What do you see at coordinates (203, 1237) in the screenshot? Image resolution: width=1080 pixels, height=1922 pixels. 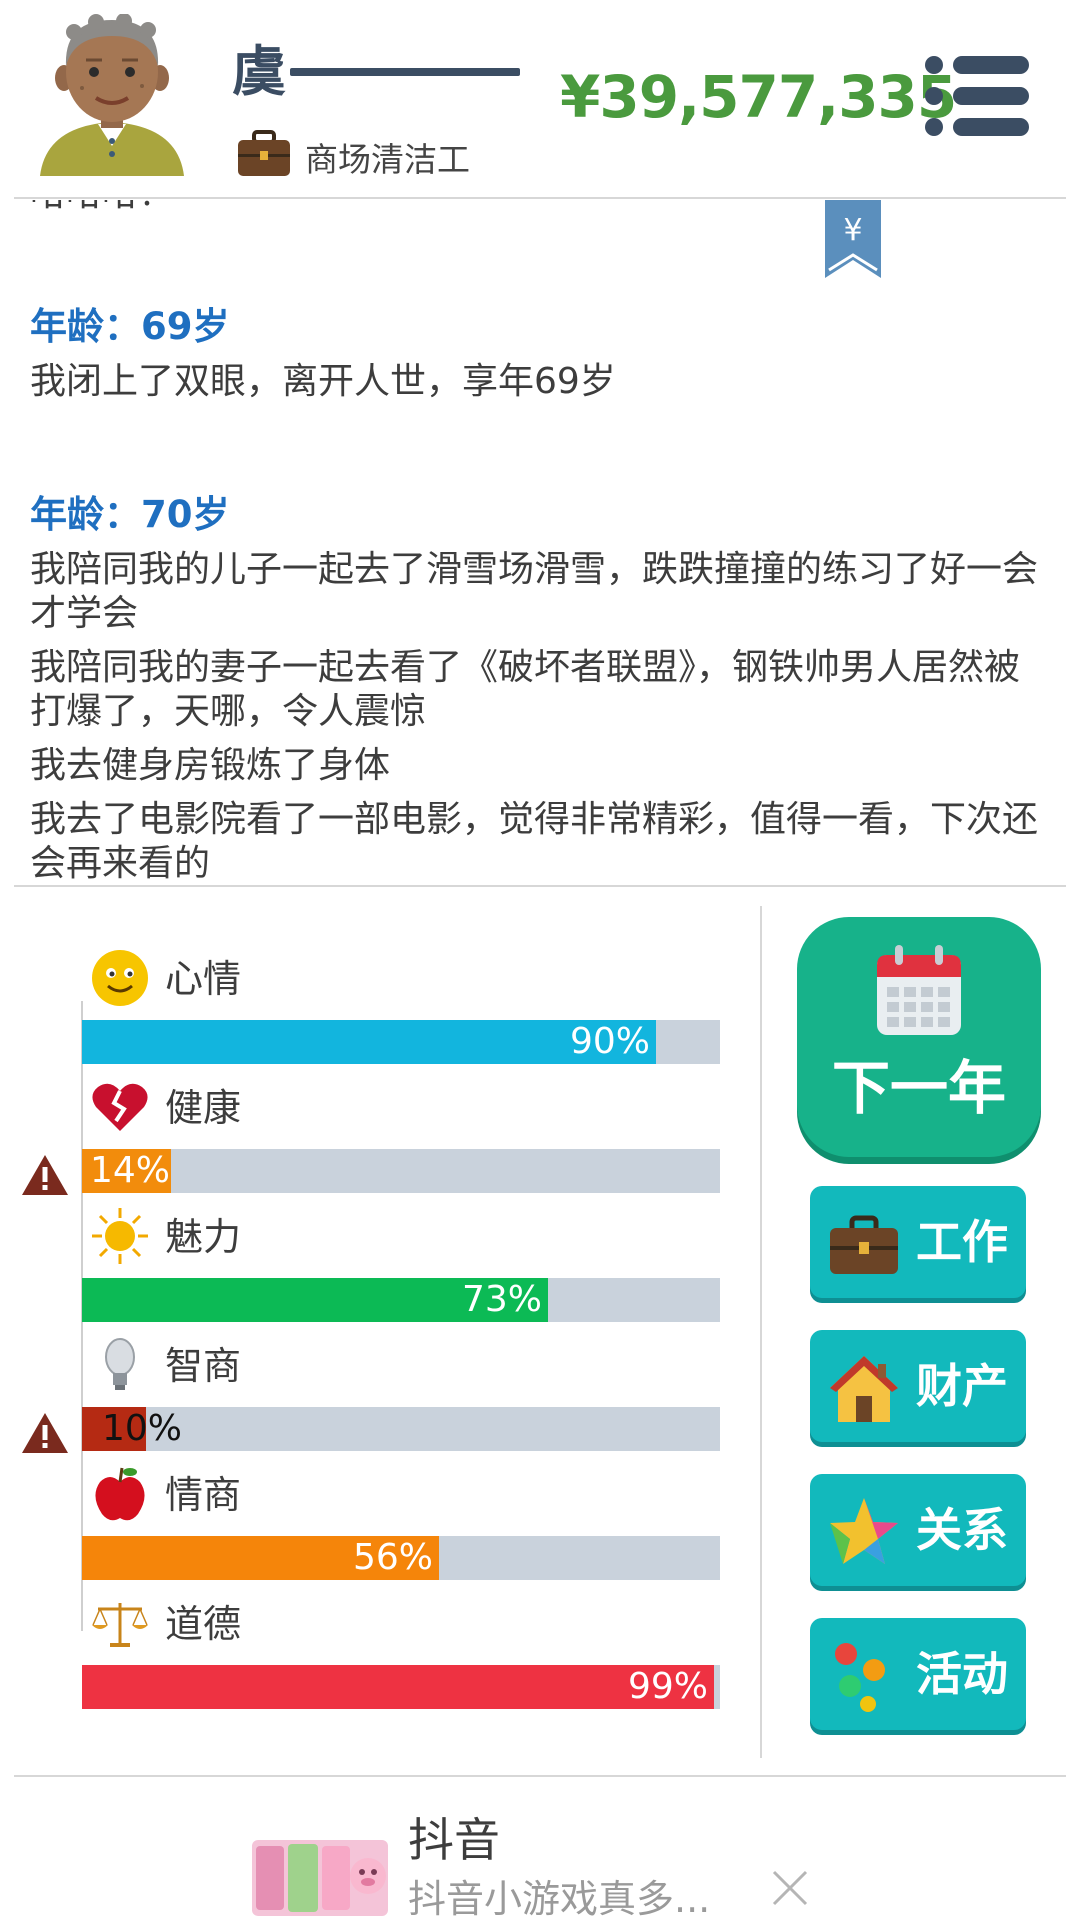 I see `stat-label: 魅力` at bounding box center [203, 1237].